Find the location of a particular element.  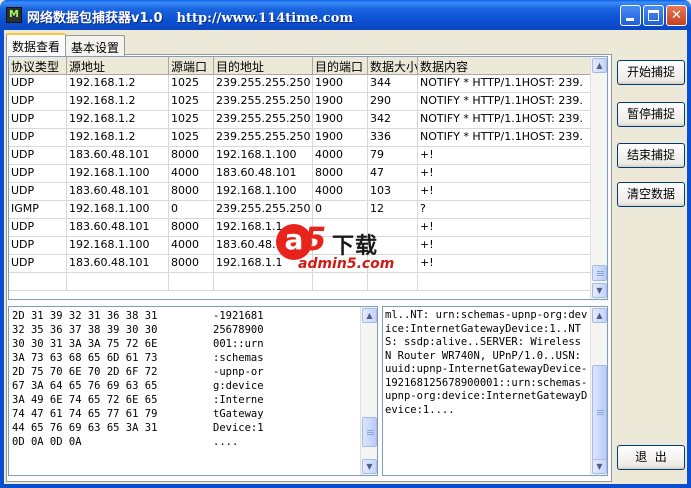

ascii-line: -1921681 is located at coordinates (238, 316).